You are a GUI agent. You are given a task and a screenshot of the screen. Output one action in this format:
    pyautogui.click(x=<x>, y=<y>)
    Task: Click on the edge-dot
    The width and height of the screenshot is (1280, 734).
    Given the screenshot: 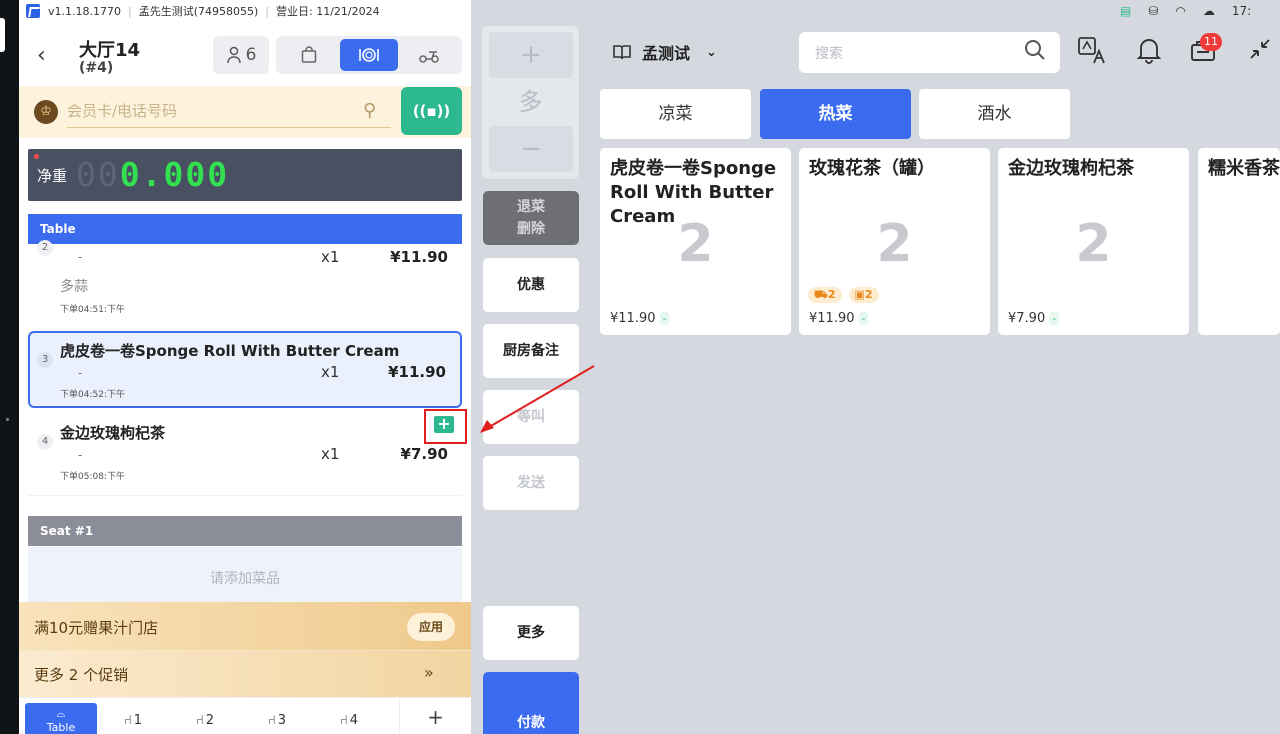 What is the action you would take?
    pyautogui.click(x=7, y=419)
    